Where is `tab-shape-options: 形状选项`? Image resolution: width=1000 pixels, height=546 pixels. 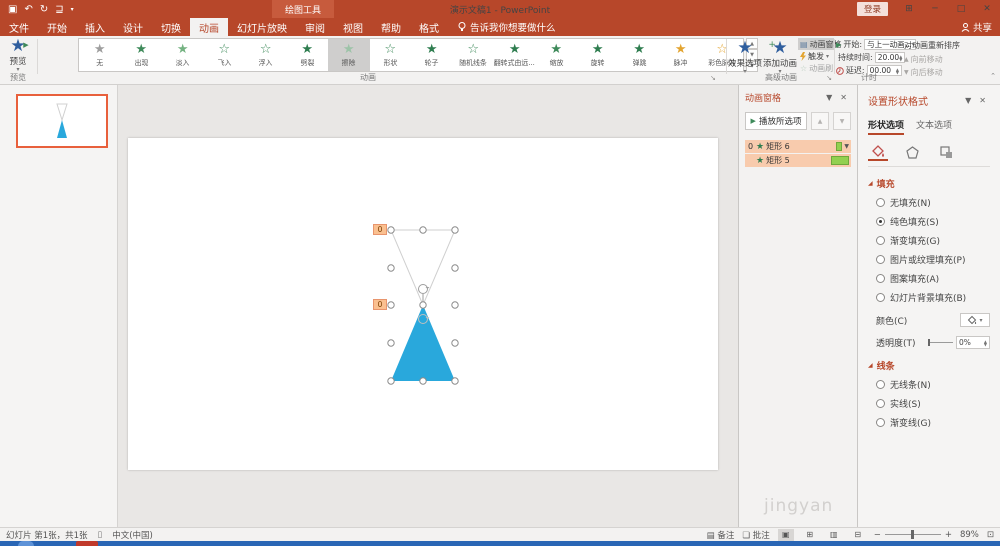 tab-shape-options: 形状选项 is located at coordinates (886, 126).